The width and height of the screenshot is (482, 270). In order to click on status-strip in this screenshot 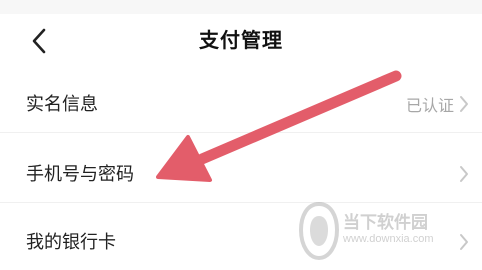, I will do `click(241, 7)`.